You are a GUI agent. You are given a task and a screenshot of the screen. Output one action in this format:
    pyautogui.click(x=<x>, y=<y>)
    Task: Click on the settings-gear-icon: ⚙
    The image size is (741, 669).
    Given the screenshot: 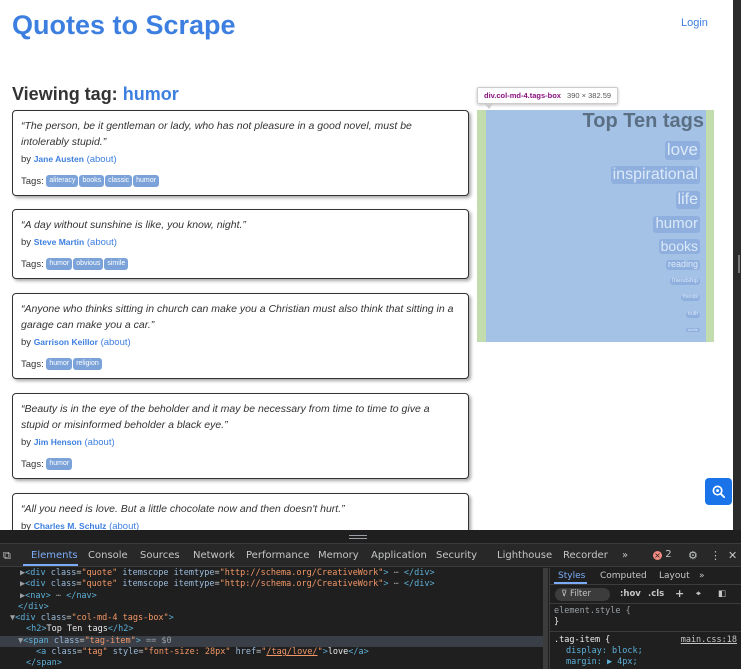 What is the action you would take?
    pyautogui.click(x=693, y=555)
    